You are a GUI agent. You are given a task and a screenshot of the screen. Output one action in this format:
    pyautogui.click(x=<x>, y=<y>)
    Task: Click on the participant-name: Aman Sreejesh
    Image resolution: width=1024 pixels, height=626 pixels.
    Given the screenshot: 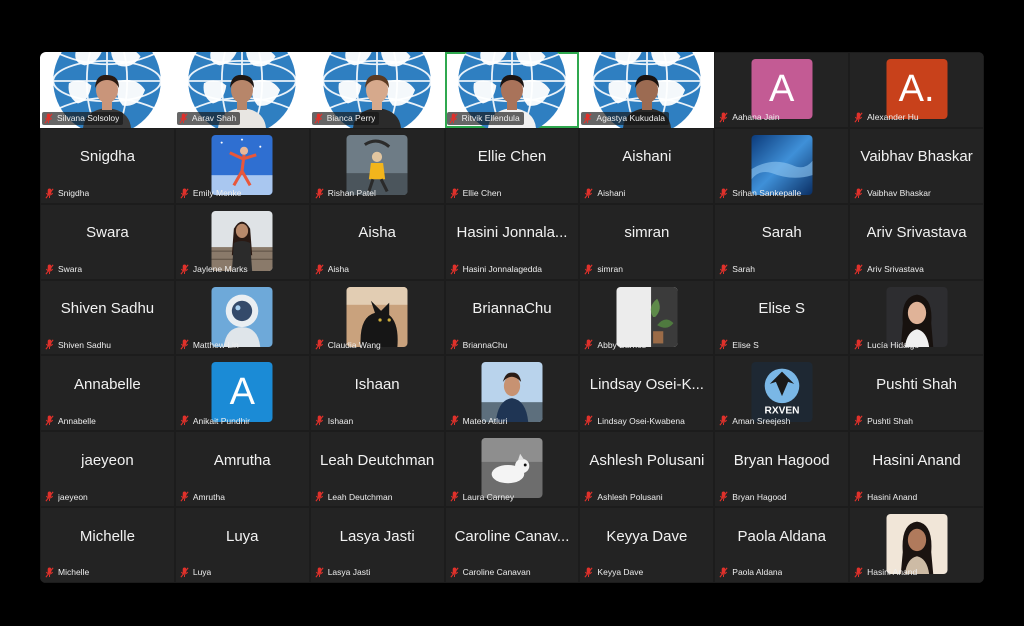 What is the action you would take?
    pyautogui.click(x=761, y=420)
    